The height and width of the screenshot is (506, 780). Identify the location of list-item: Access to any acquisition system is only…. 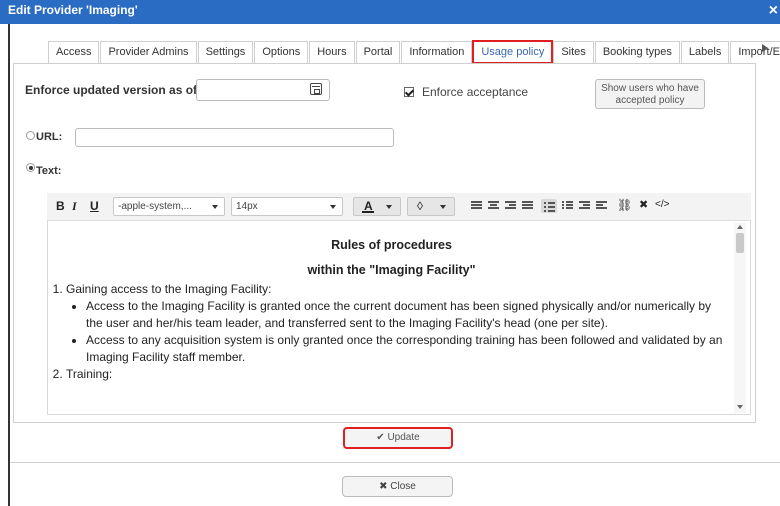
(406, 349).